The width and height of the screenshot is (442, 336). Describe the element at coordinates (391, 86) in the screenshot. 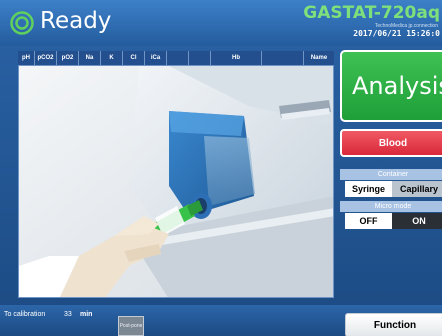

I see `analysis-button: Analysis` at that location.